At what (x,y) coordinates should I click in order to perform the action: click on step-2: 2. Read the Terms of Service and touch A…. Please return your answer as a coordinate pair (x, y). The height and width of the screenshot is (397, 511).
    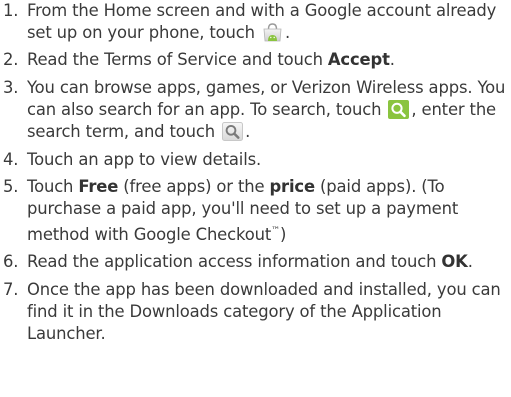
    Looking at the image, I should click on (255, 60).